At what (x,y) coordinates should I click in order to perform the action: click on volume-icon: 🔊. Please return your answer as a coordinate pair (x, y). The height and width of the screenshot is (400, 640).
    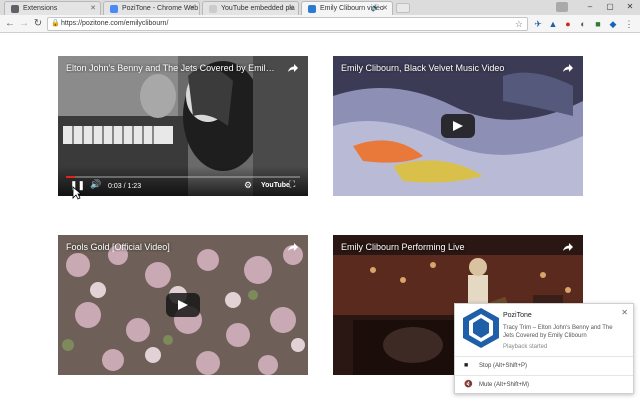
    Looking at the image, I should click on (95, 184).